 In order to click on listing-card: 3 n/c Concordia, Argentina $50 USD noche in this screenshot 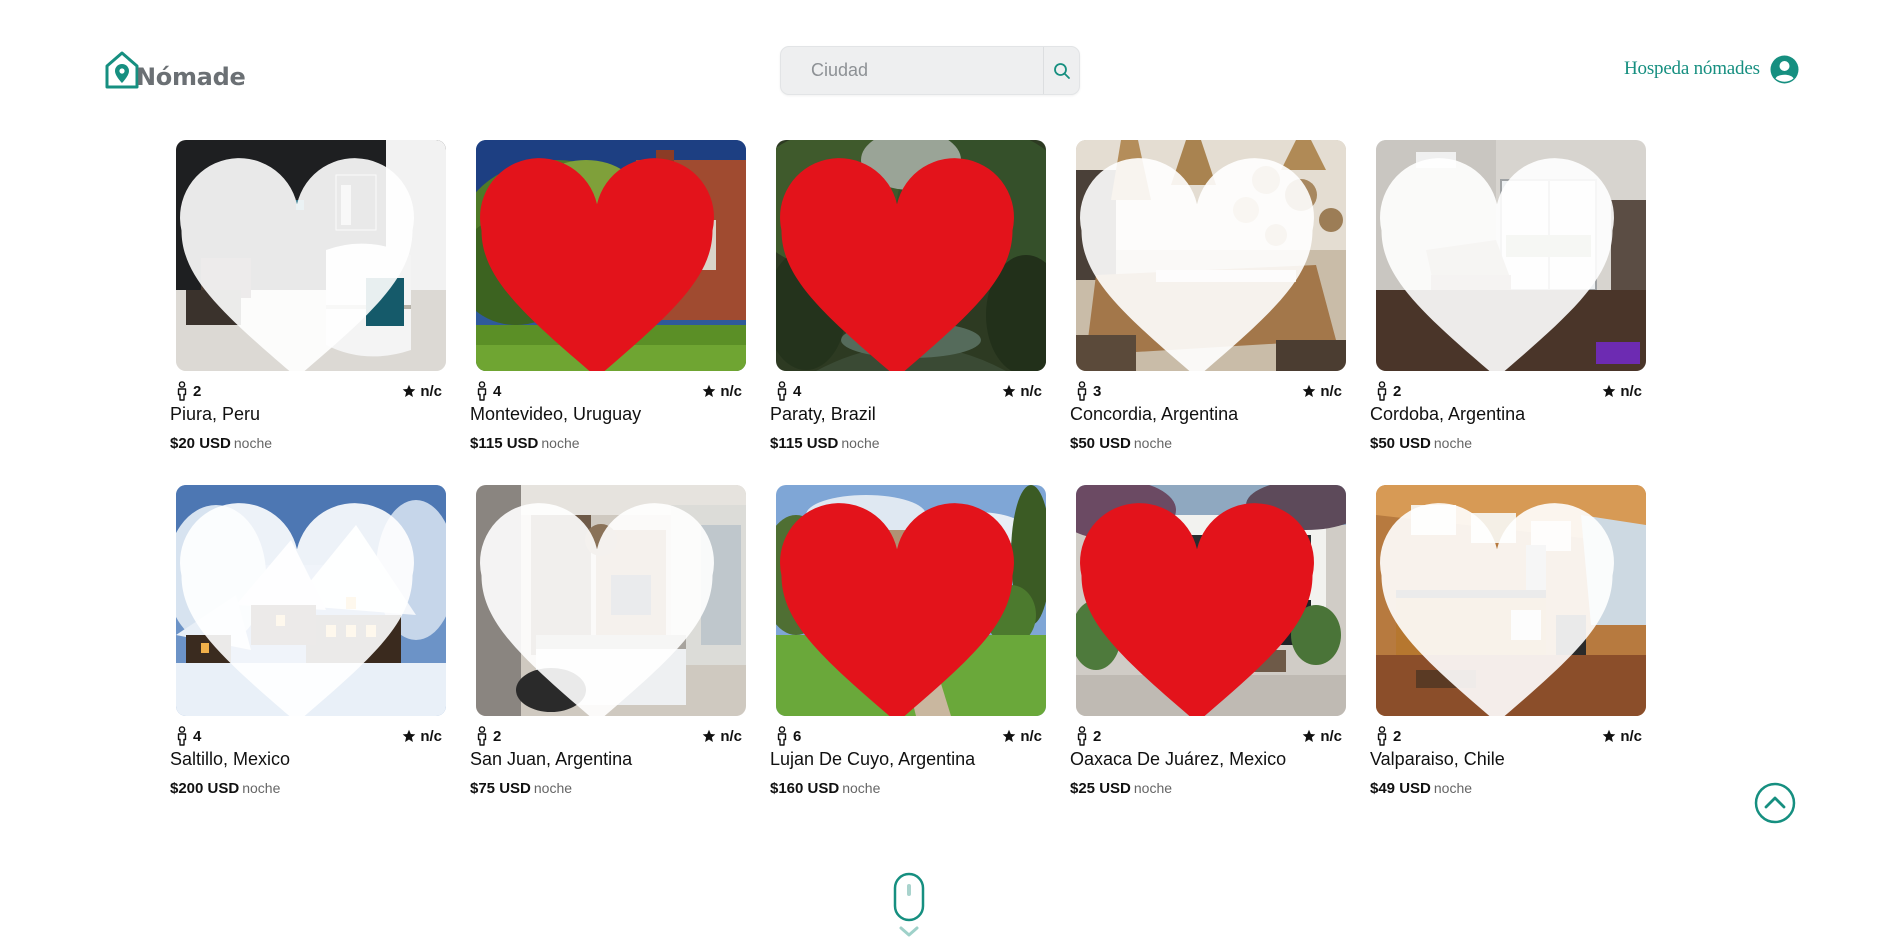, I will do `click(1215, 300)`.